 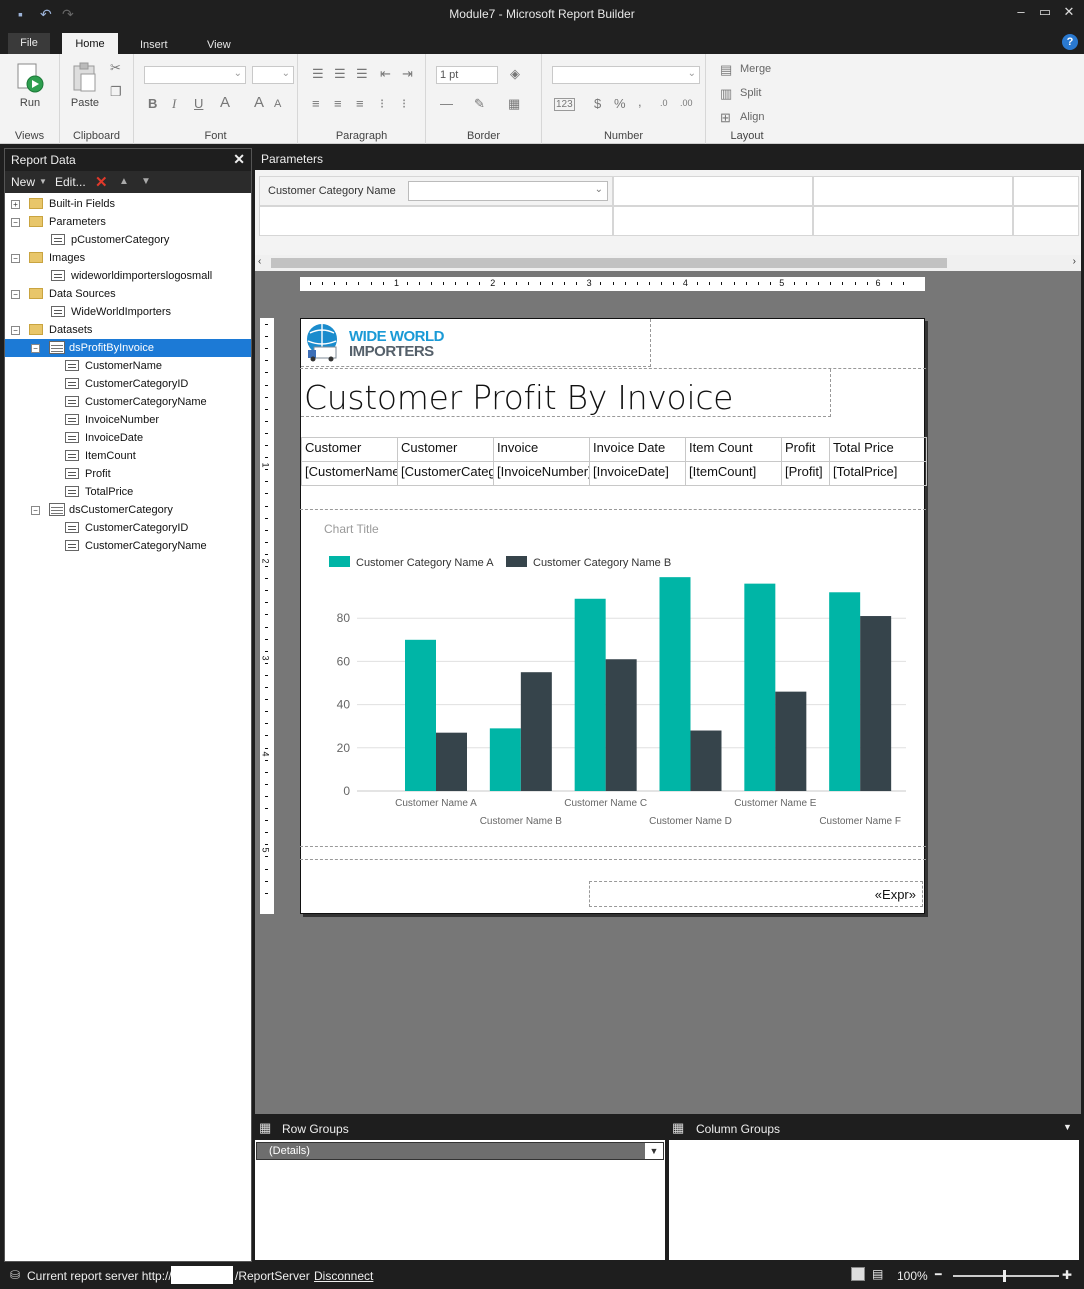 What do you see at coordinates (195, 75) in the screenshot?
I see `font-name-select: ⌄` at bounding box center [195, 75].